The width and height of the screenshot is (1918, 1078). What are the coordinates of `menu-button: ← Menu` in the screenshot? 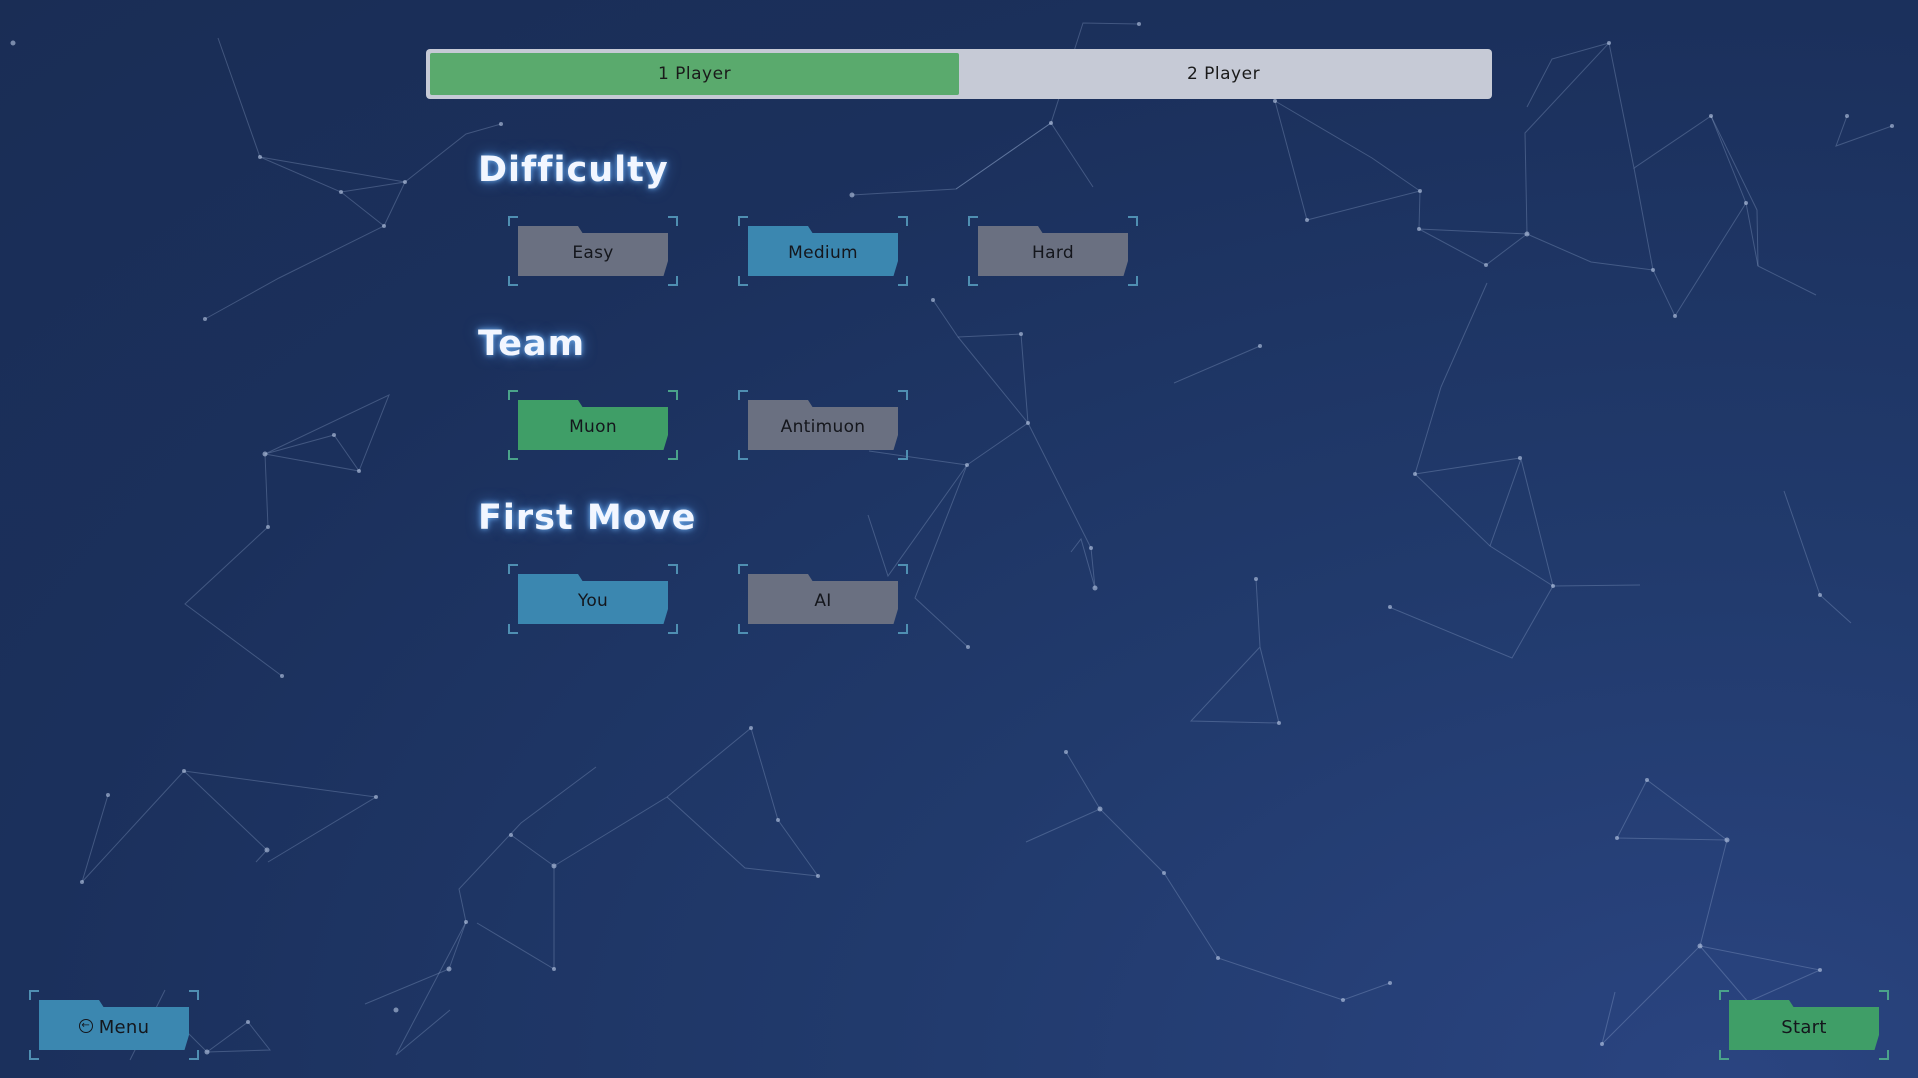 It's located at (114, 1025).